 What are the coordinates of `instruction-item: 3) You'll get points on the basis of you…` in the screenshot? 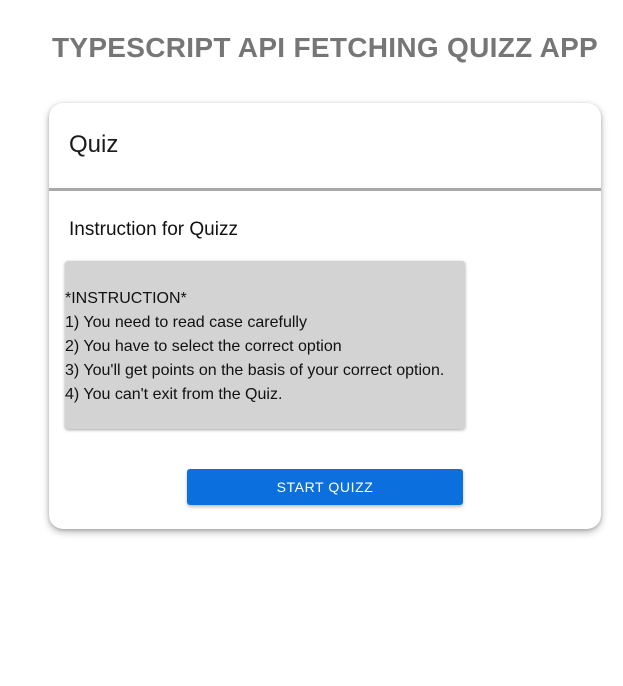 It's located at (255, 370).